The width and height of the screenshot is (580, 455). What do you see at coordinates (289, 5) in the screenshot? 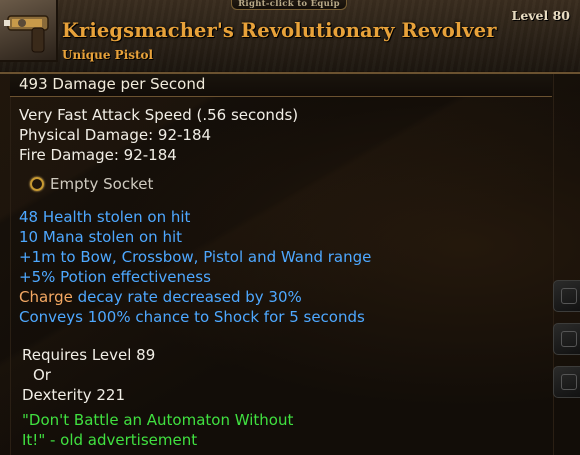
I see `equip-hint: Right-click to Equip` at bounding box center [289, 5].